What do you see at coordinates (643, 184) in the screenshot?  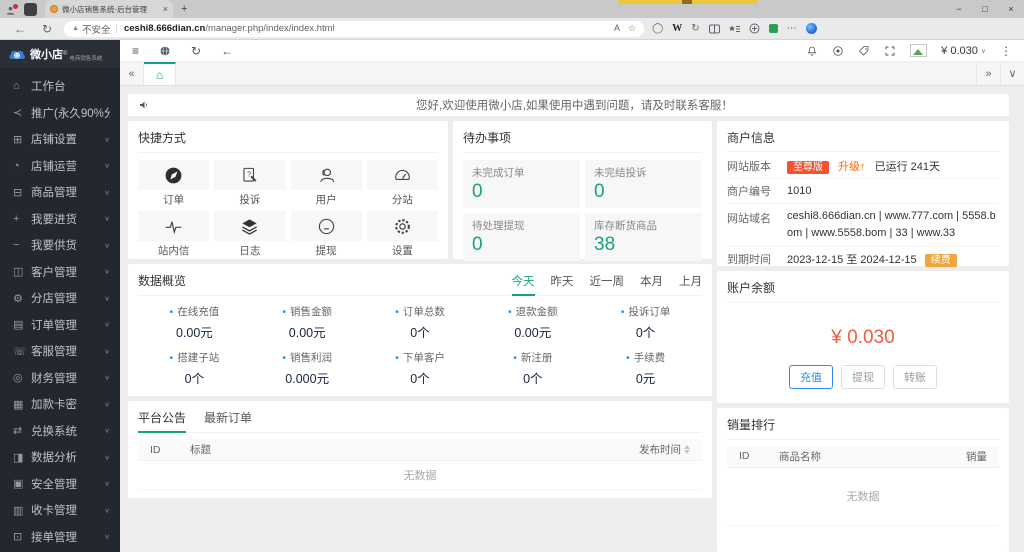 I see `todo-open-complaints: 未完结投诉 0` at bounding box center [643, 184].